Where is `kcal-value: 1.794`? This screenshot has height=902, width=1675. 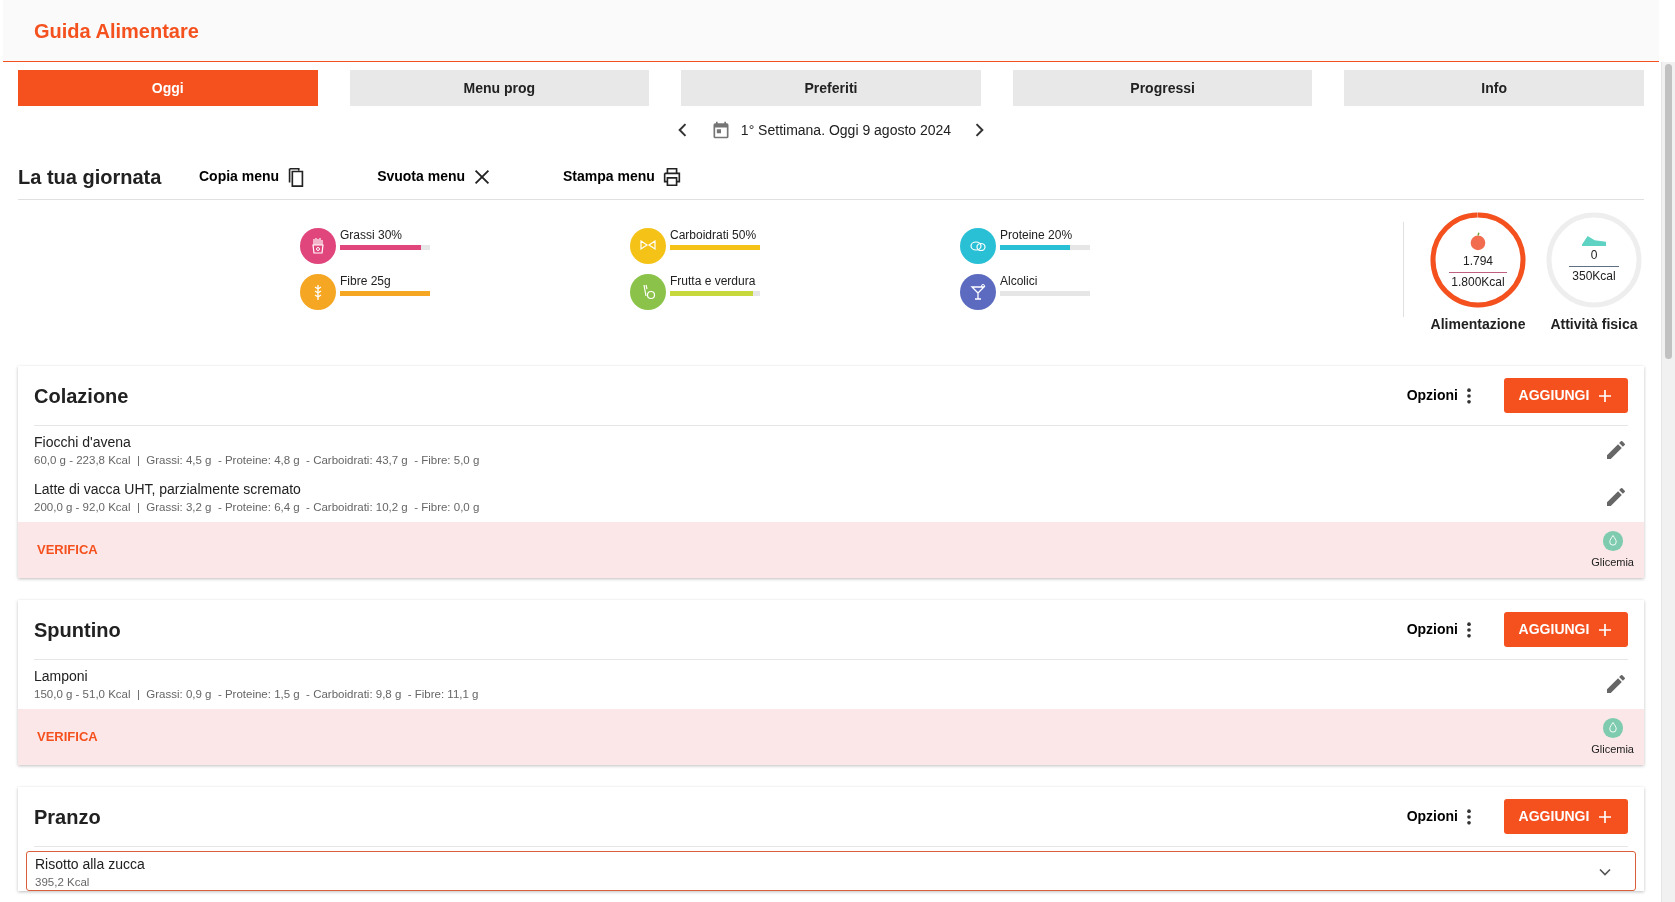
kcal-value: 1.794 is located at coordinates (1478, 262).